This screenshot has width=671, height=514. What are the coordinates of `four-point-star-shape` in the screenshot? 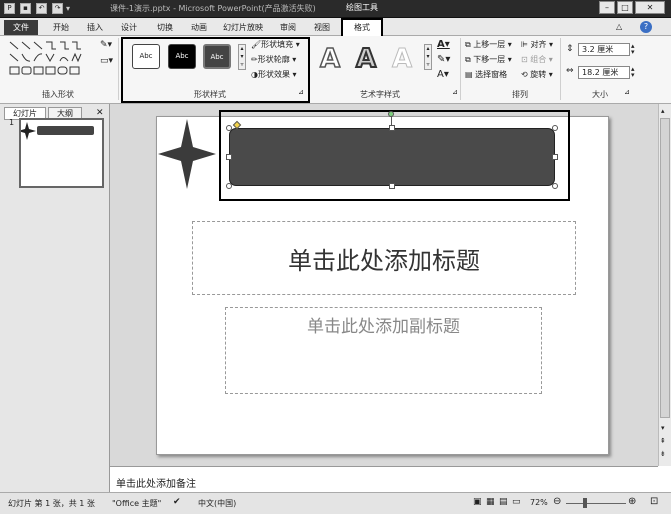 It's located at (187, 154).